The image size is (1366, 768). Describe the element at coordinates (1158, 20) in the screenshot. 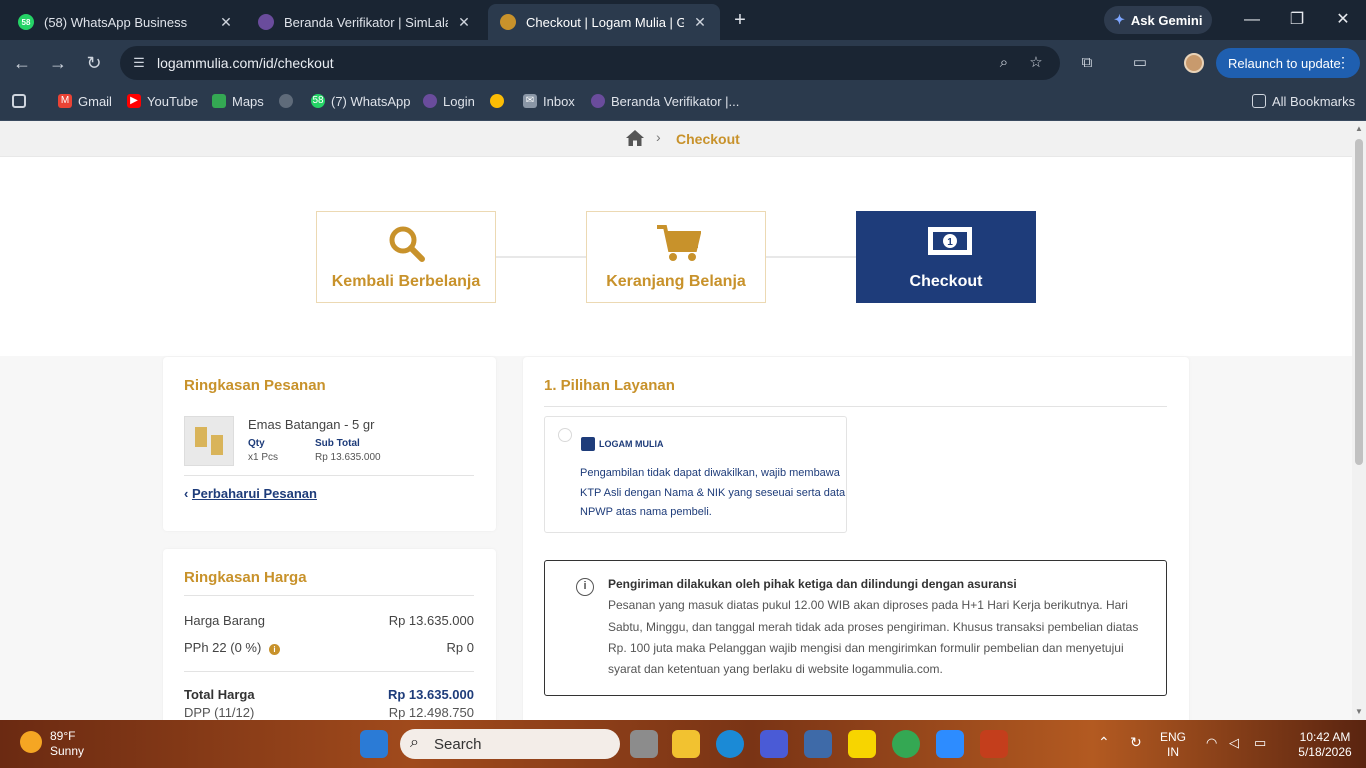

I see `ask-gemini-button: ✦ Ask Gemini` at that location.